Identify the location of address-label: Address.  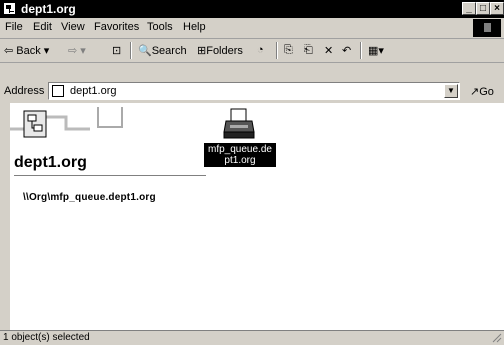
(24, 91).